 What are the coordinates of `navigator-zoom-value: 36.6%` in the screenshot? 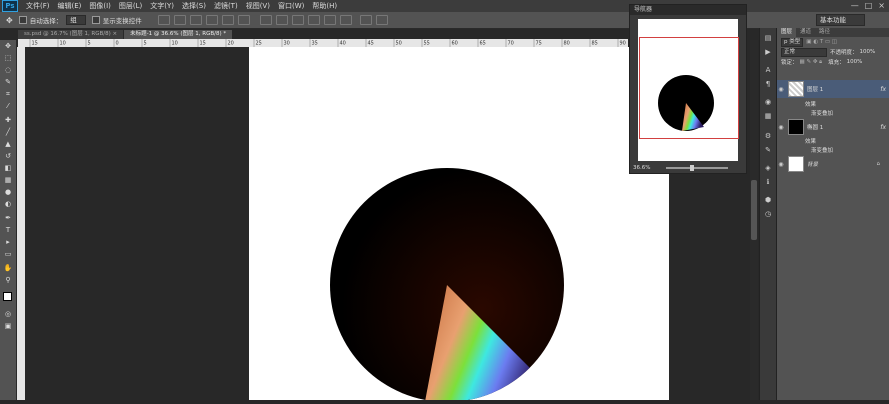 It's located at (641, 168).